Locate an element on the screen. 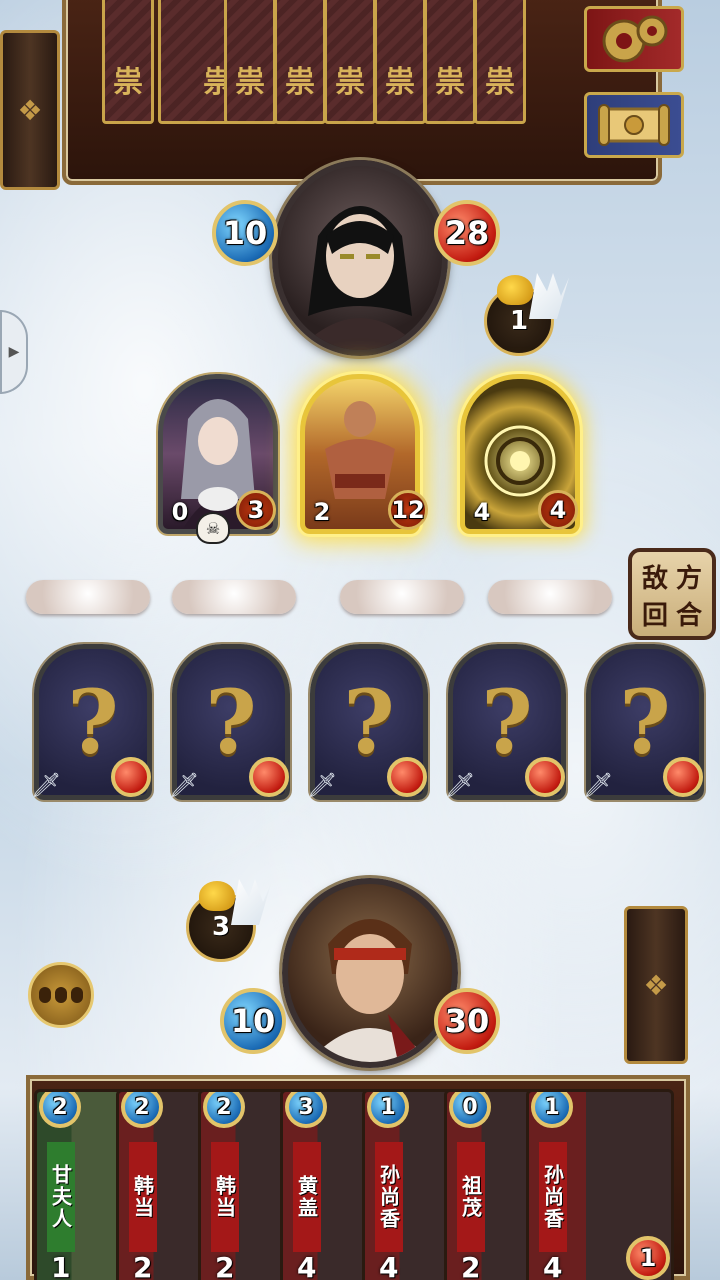 This screenshot has width=720, height=1280. settings-button is located at coordinates (634, 39).